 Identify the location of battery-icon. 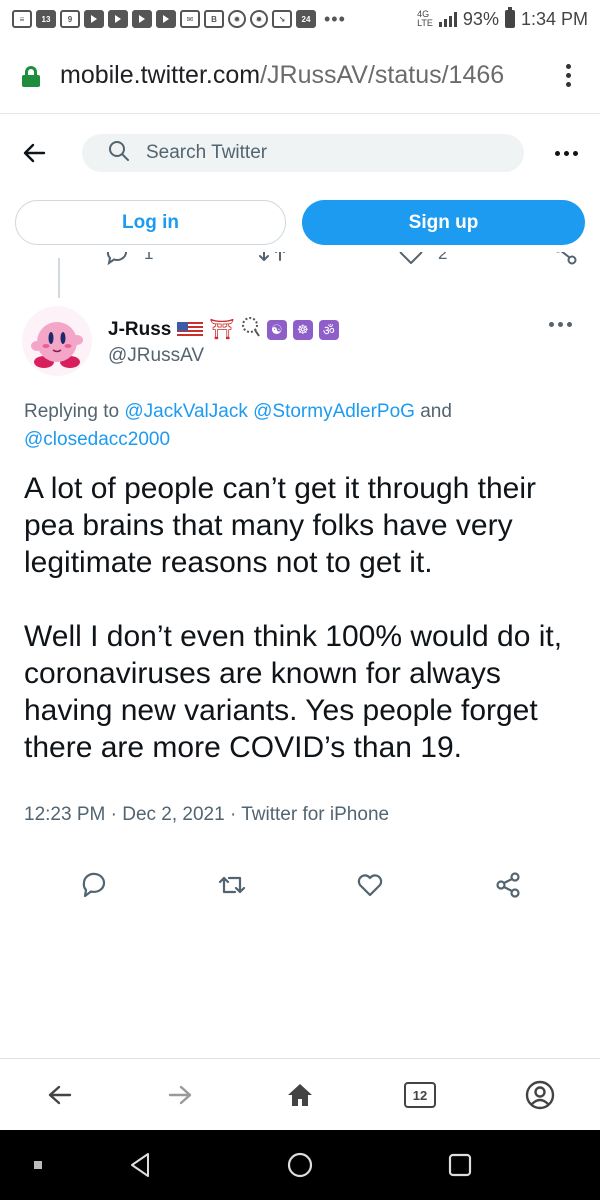
(509, 17).